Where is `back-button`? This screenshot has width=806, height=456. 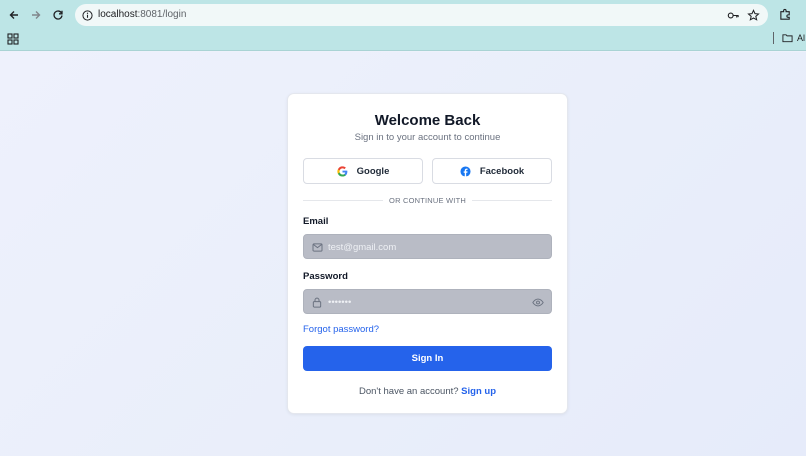 back-button is located at coordinates (14, 15).